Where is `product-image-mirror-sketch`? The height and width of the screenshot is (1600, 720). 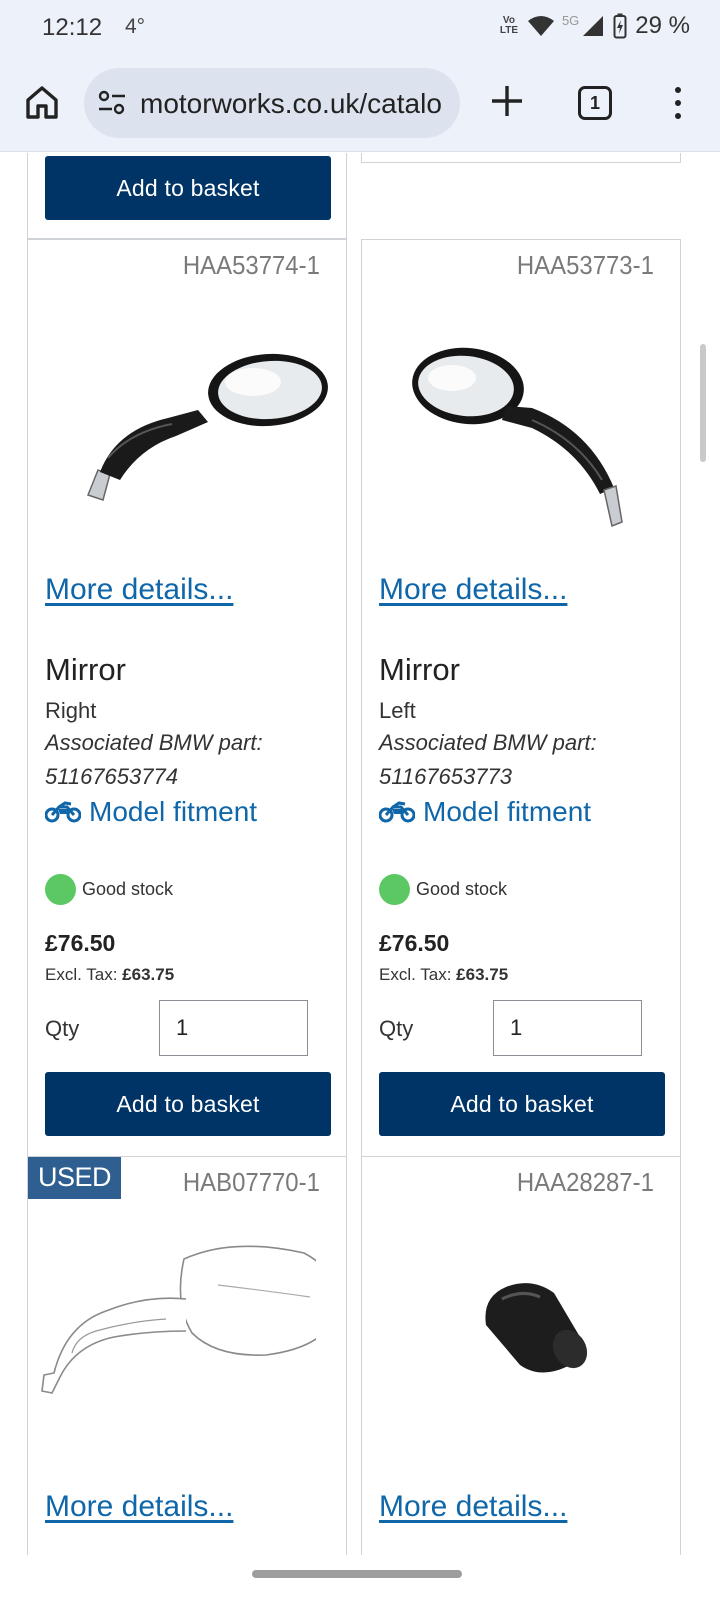 product-image-mirror-sketch is located at coordinates (176, 1327).